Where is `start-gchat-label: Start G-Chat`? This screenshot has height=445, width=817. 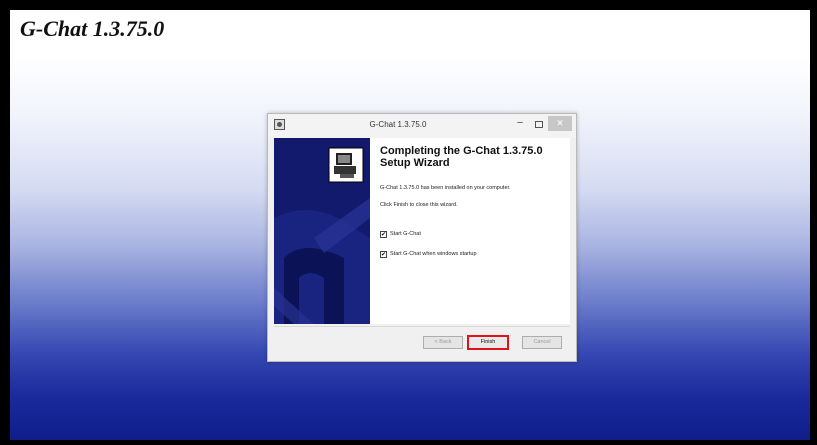 start-gchat-label: Start G-Chat is located at coordinates (405, 234).